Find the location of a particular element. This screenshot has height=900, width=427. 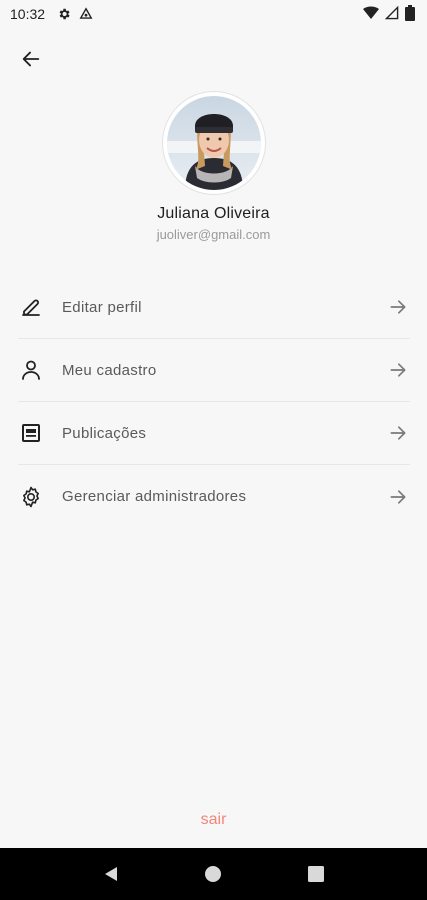

nav-recents-button is located at coordinates (316, 874).